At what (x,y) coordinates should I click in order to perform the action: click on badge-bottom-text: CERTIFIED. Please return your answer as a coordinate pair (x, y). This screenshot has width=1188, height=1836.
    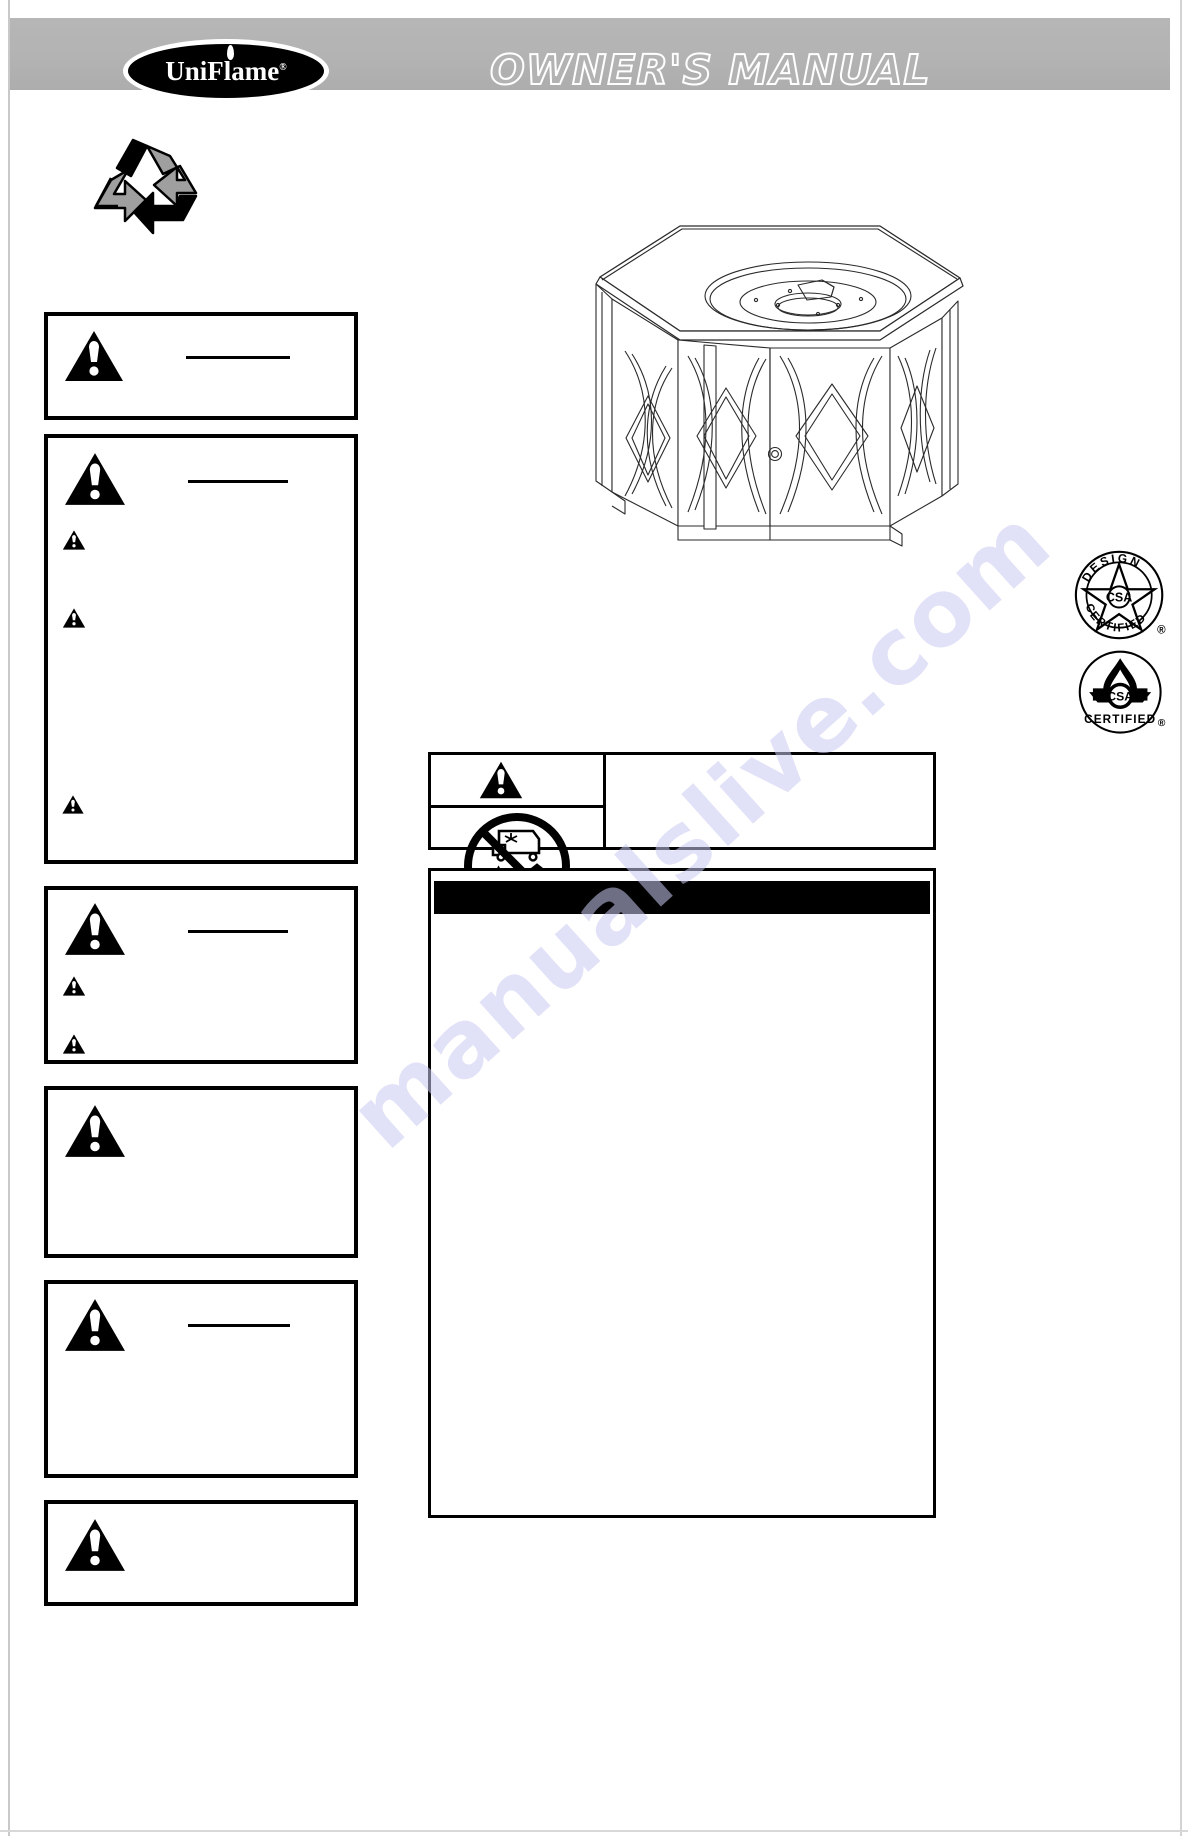
    Looking at the image, I should click on (1120, 719).